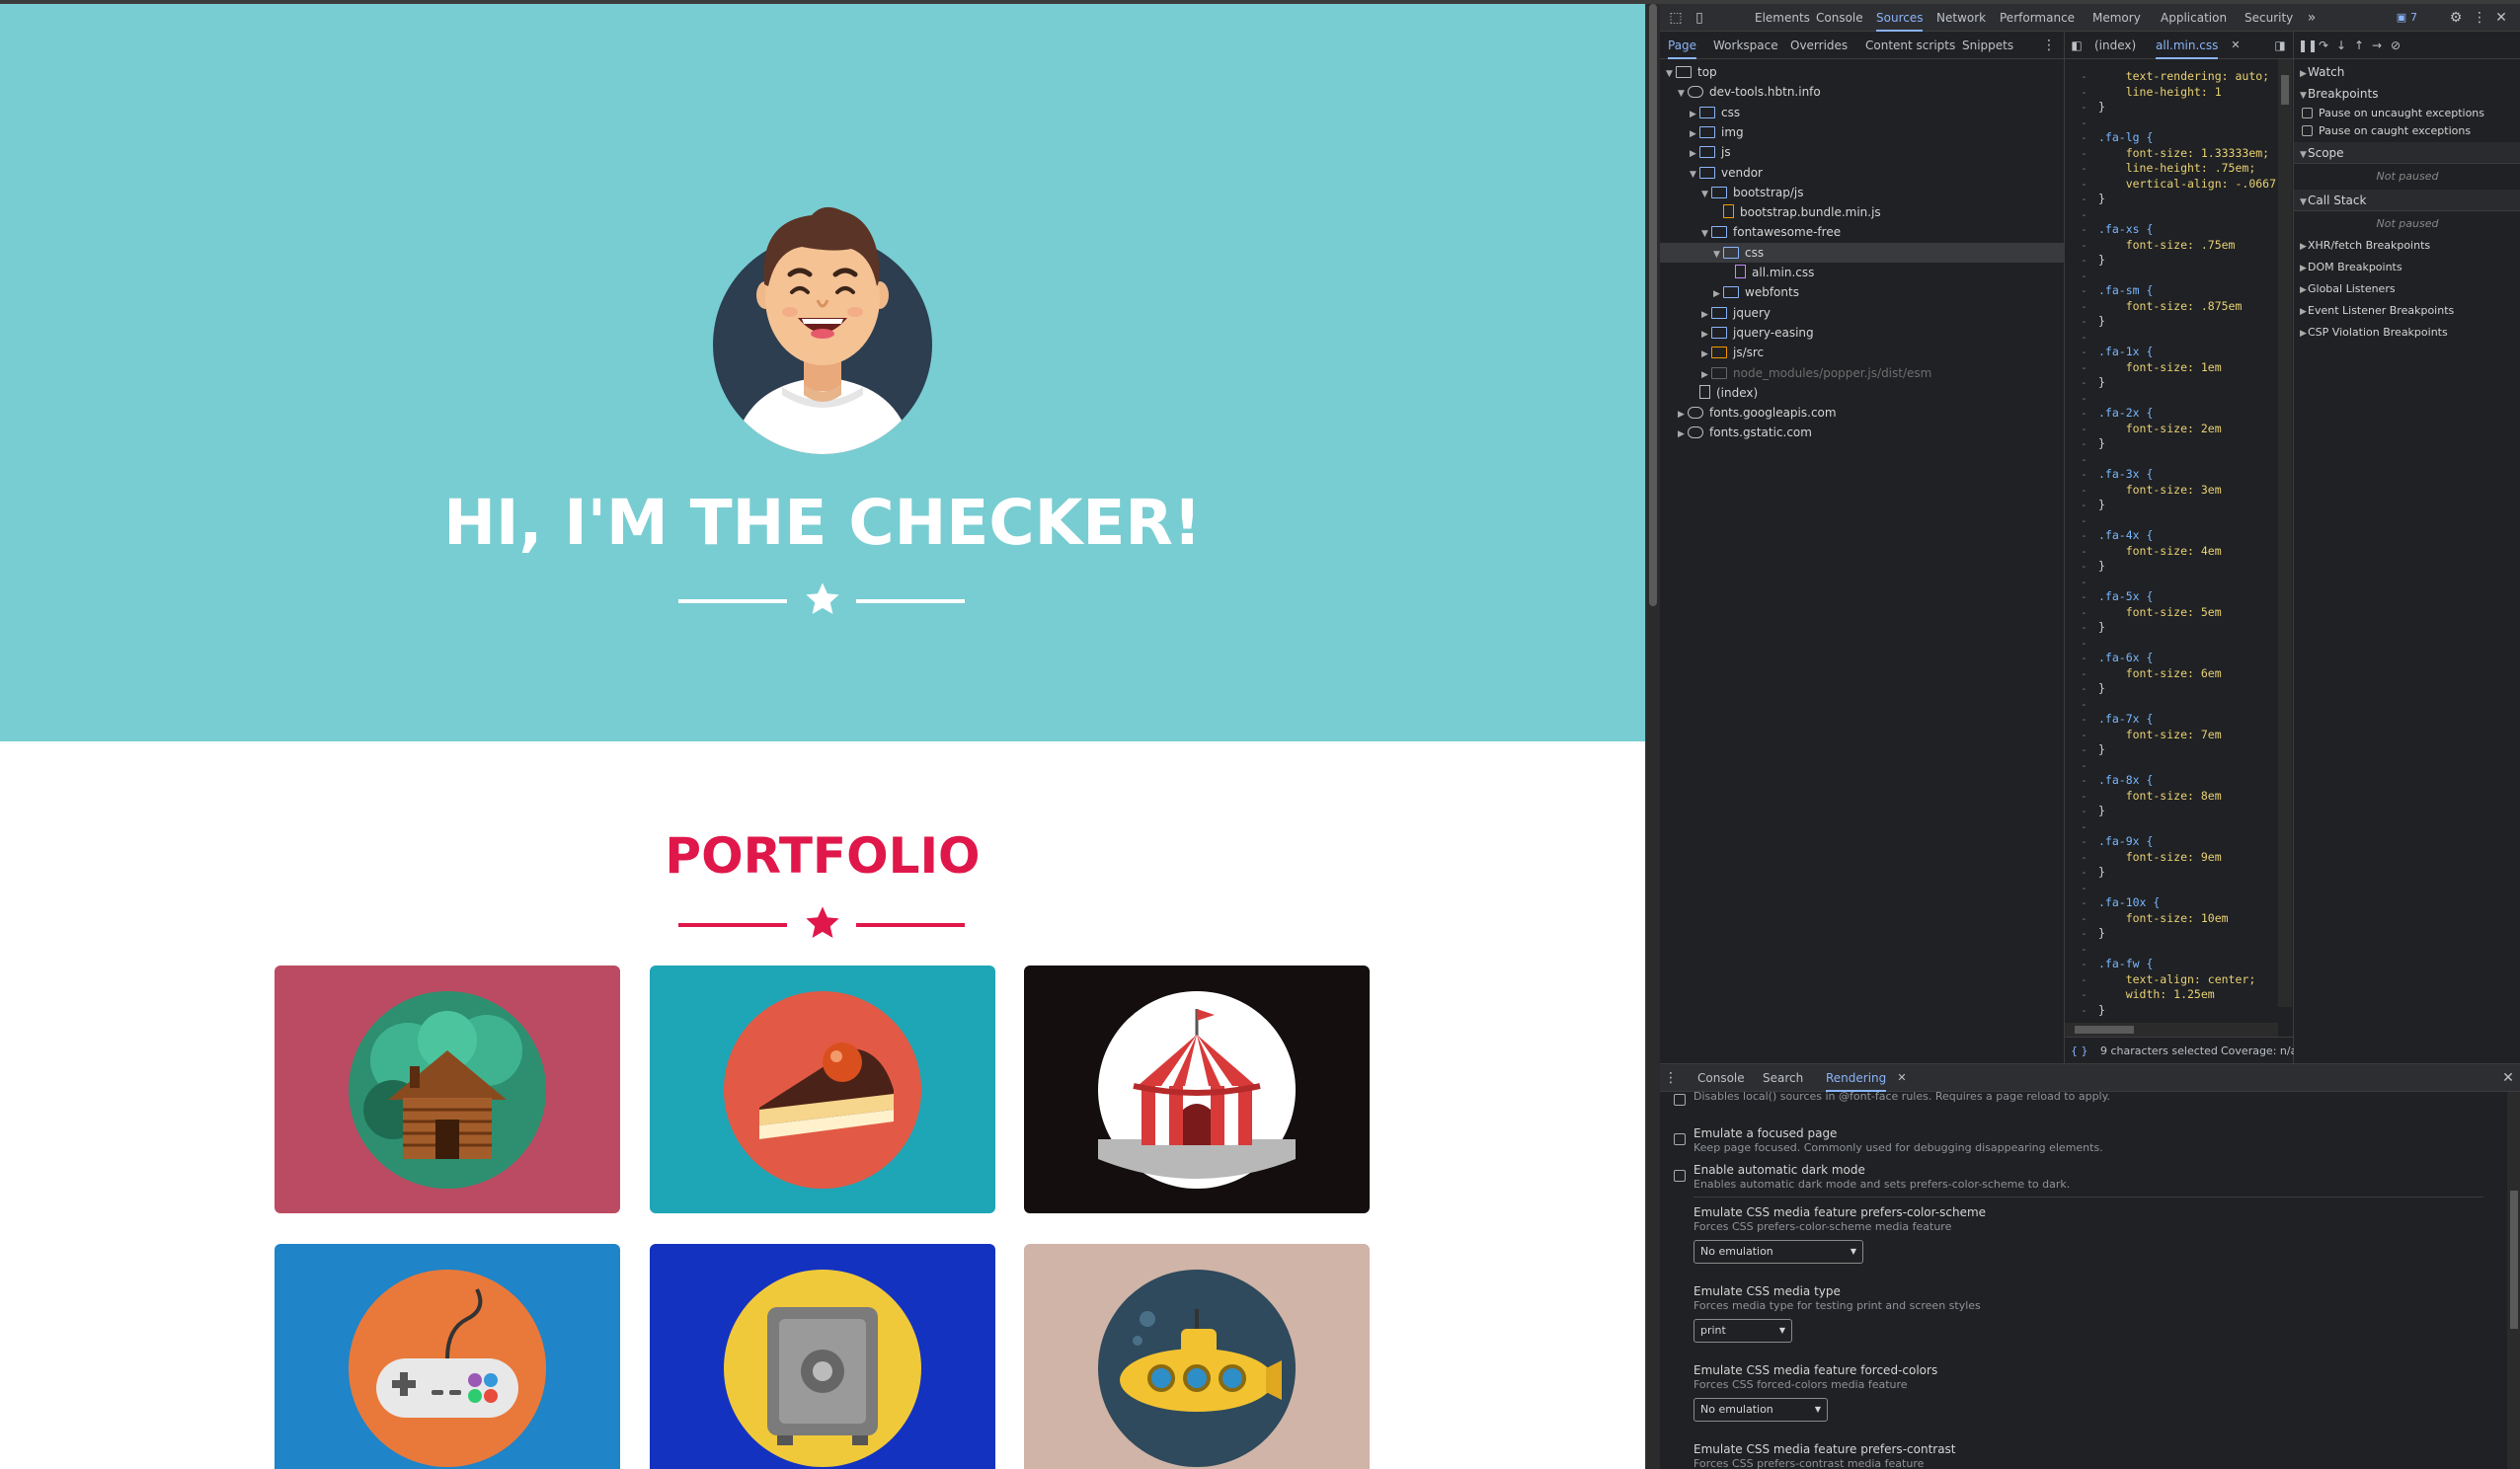  What do you see at coordinates (2125, 291) in the screenshot?
I see `code-line: .fa-sm {` at bounding box center [2125, 291].